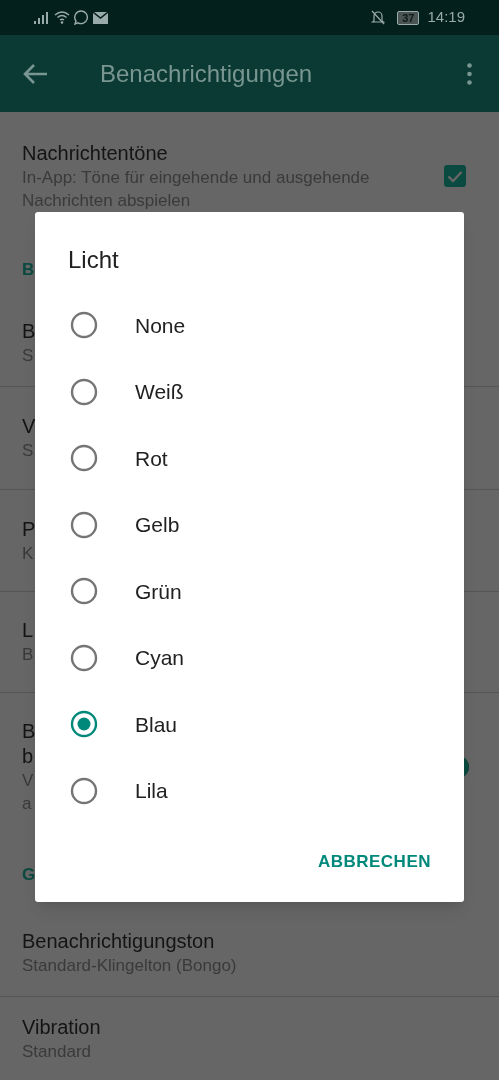  What do you see at coordinates (62, 17) in the screenshot?
I see `wifi-icon` at bounding box center [62, 17].